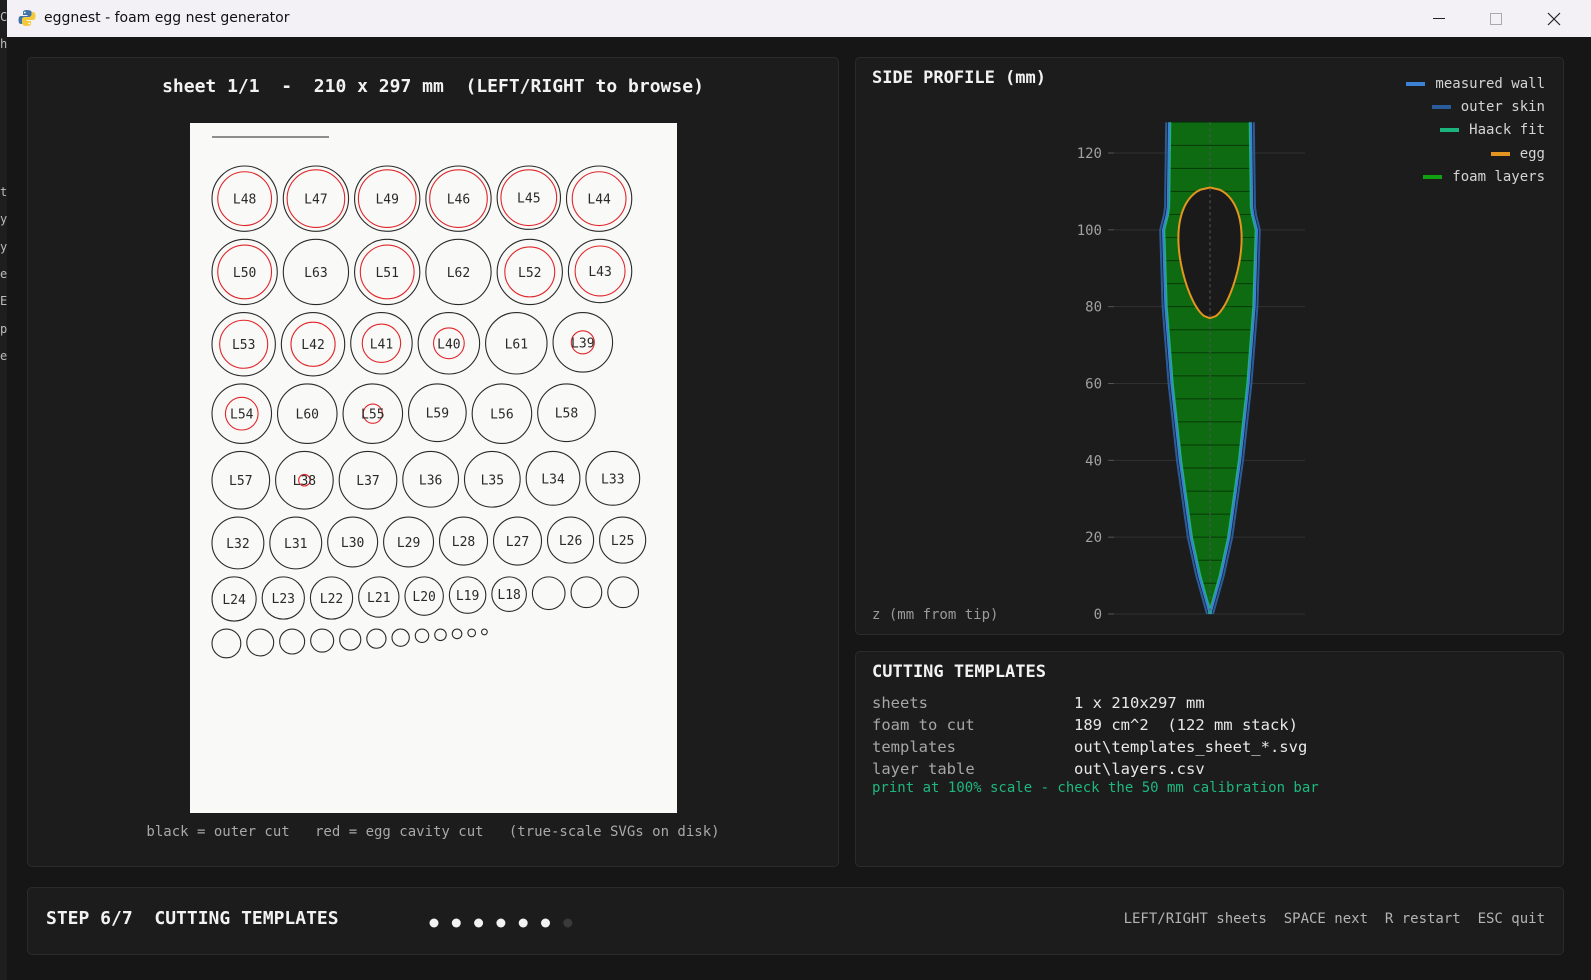 The height and width of the screenshot is (980, 1591). I want to click on legend-swatch, so click(1441, 106).